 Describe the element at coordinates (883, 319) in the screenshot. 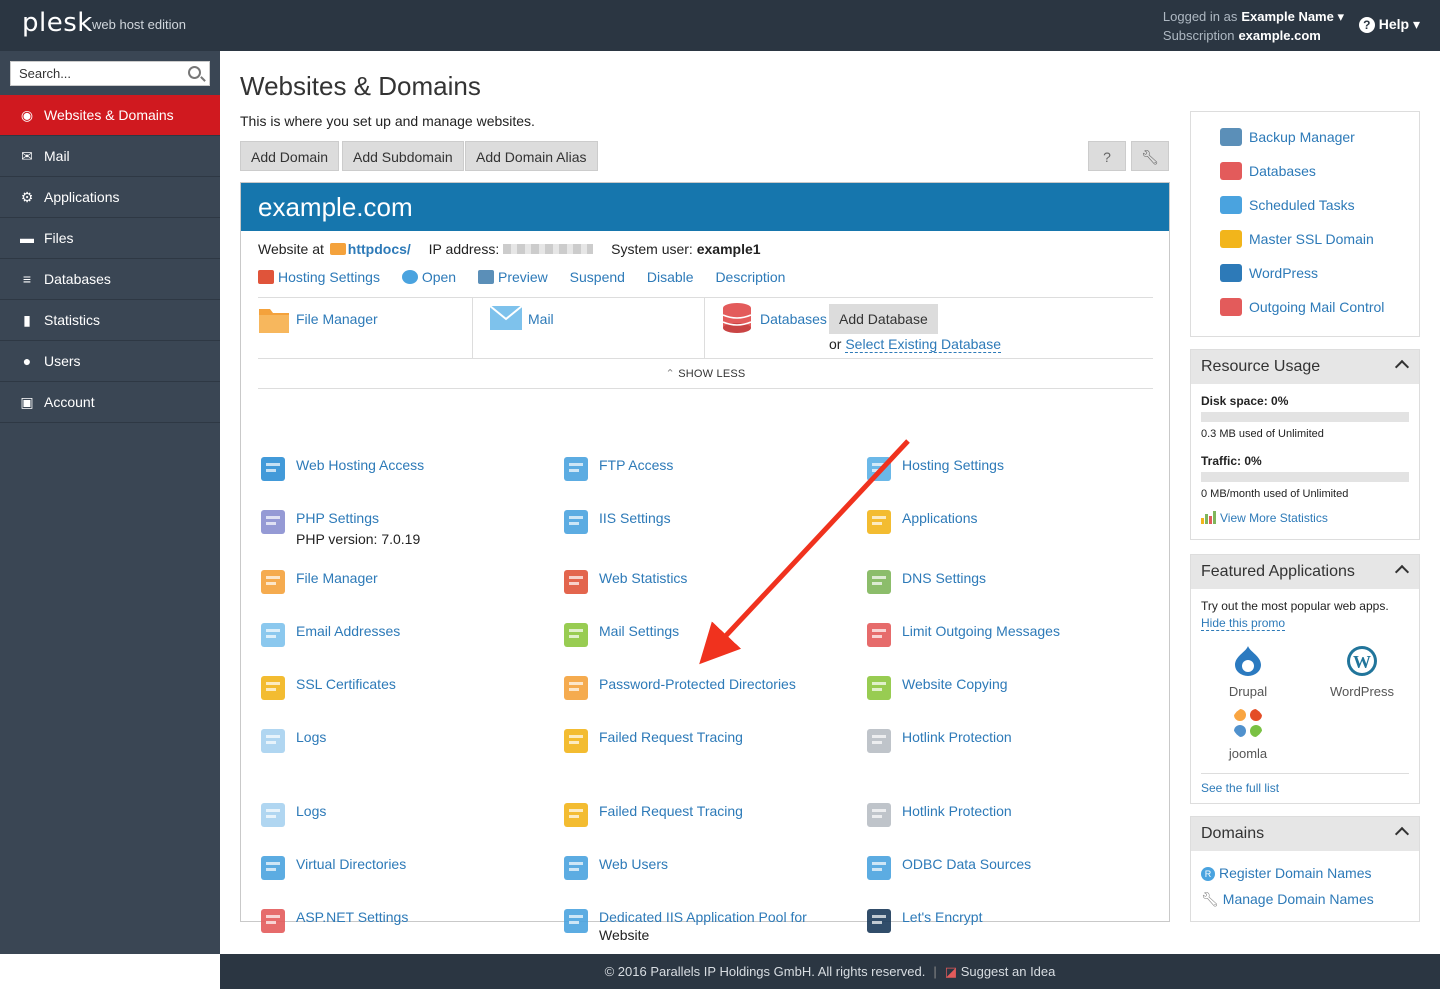

I see `add-database-button: Add Database` at that location.